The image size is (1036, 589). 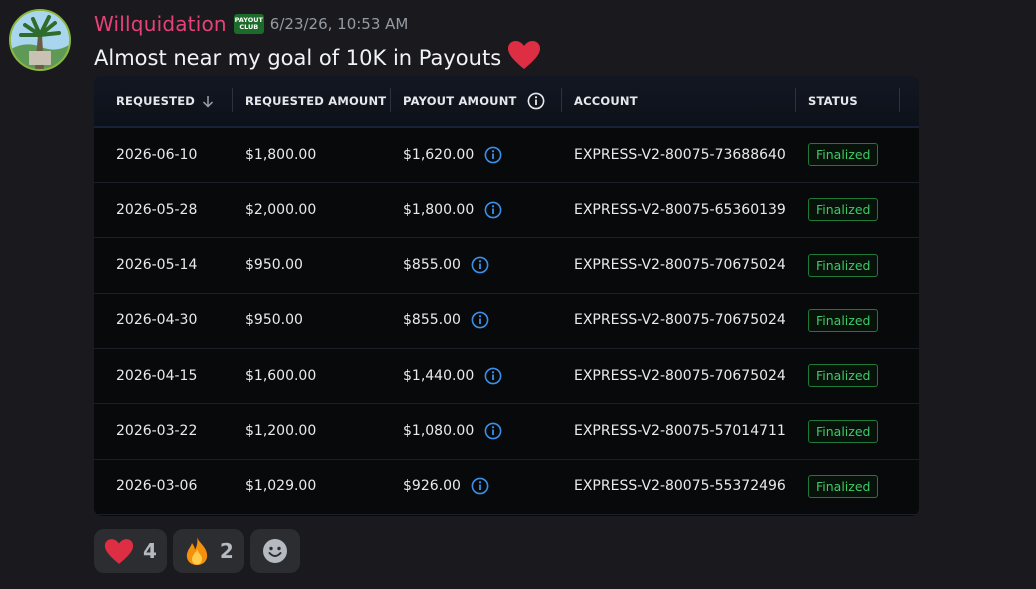 I want to click on payout-amount: $1,800.00, so click(x=439, y=209).